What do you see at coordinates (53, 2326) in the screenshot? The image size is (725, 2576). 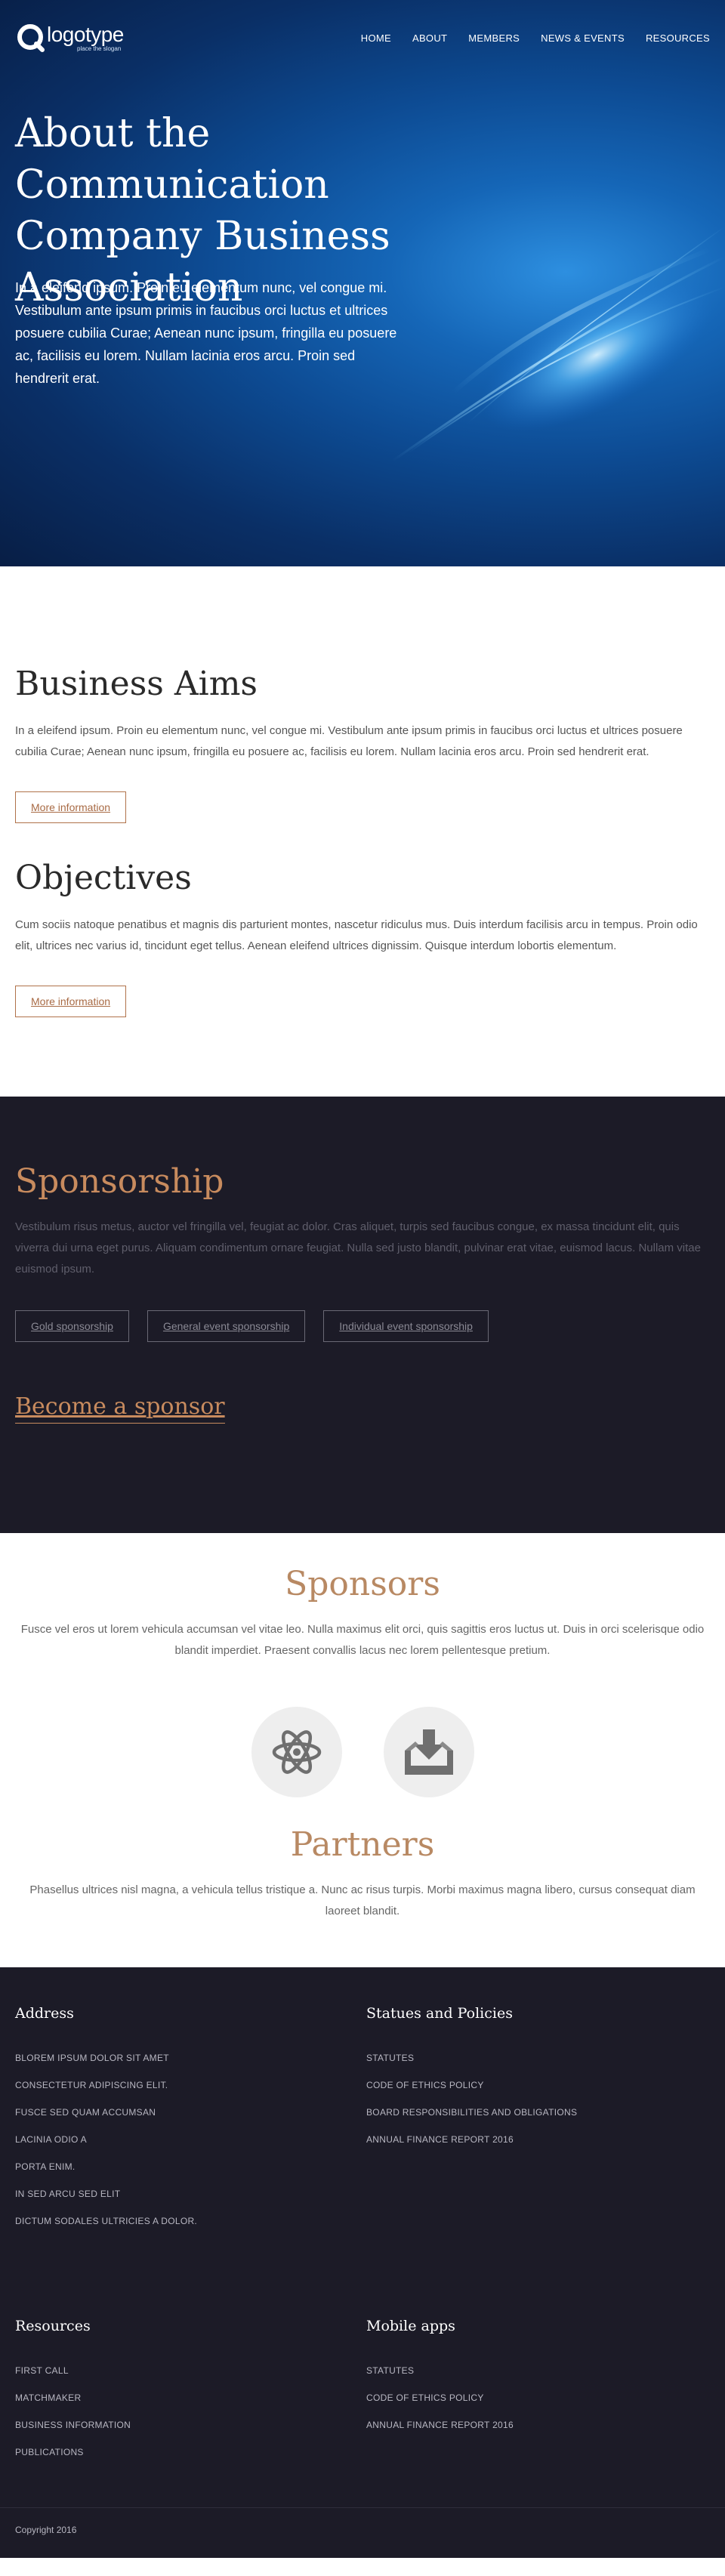 I see `footer-resources-heading: Resources` at bounding box center [53, 2326].